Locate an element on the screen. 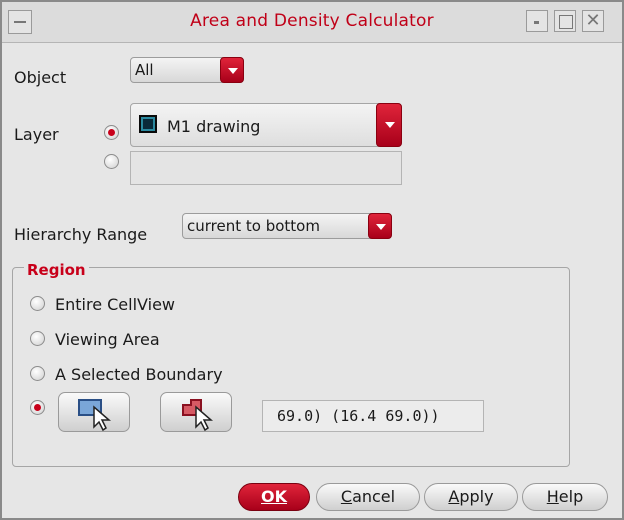 The height and width of the screenshot is (520, 624). cancel-button-mnemonic: C is located at coordinates (346, 496).